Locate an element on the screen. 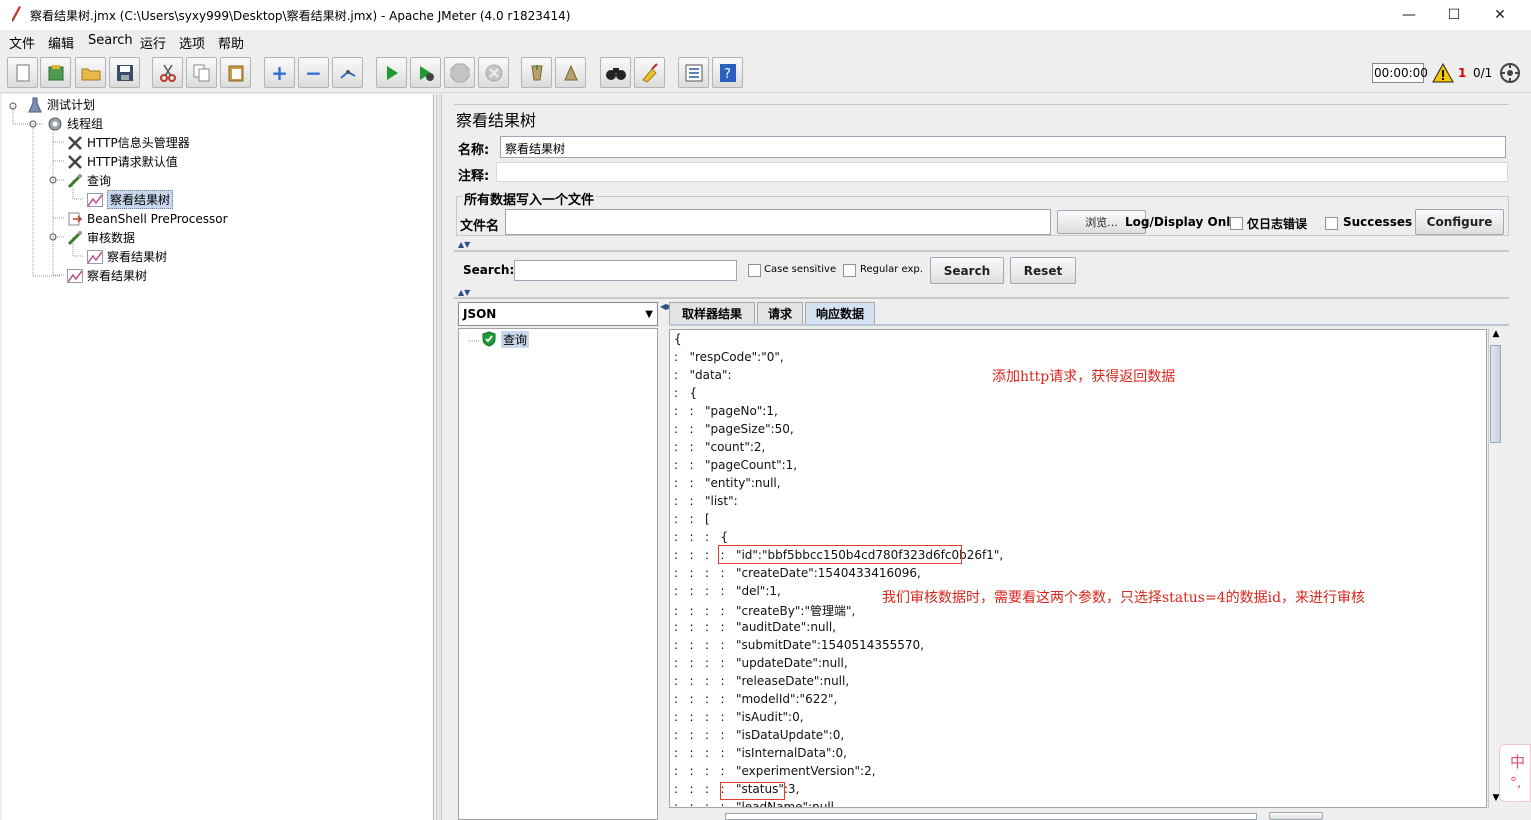 The image size is (1531, 820). response-line: : : : : "updateDate":null, is located at coordinates (761, 663).